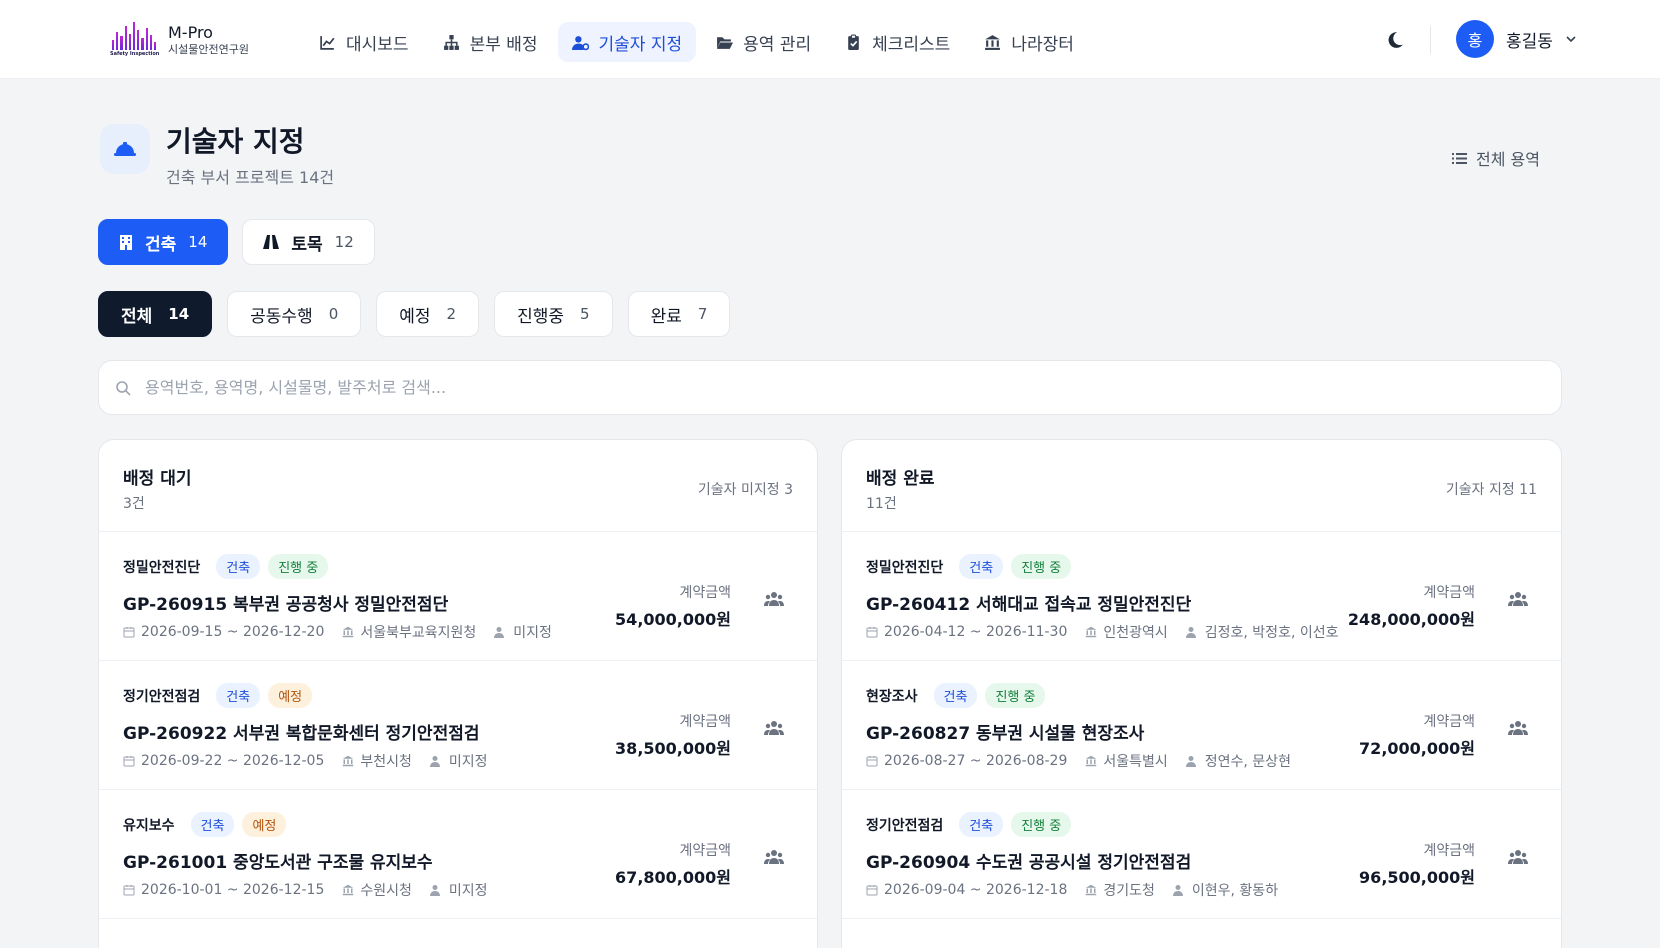 The width and height of the screenshot is (1660, 948). What do you see at coordinates (179, 40) in the screenshot?
I see `app-logo: Safety Inspection M-Pro 시설물안전연구원` at bounding box center [179, 40].